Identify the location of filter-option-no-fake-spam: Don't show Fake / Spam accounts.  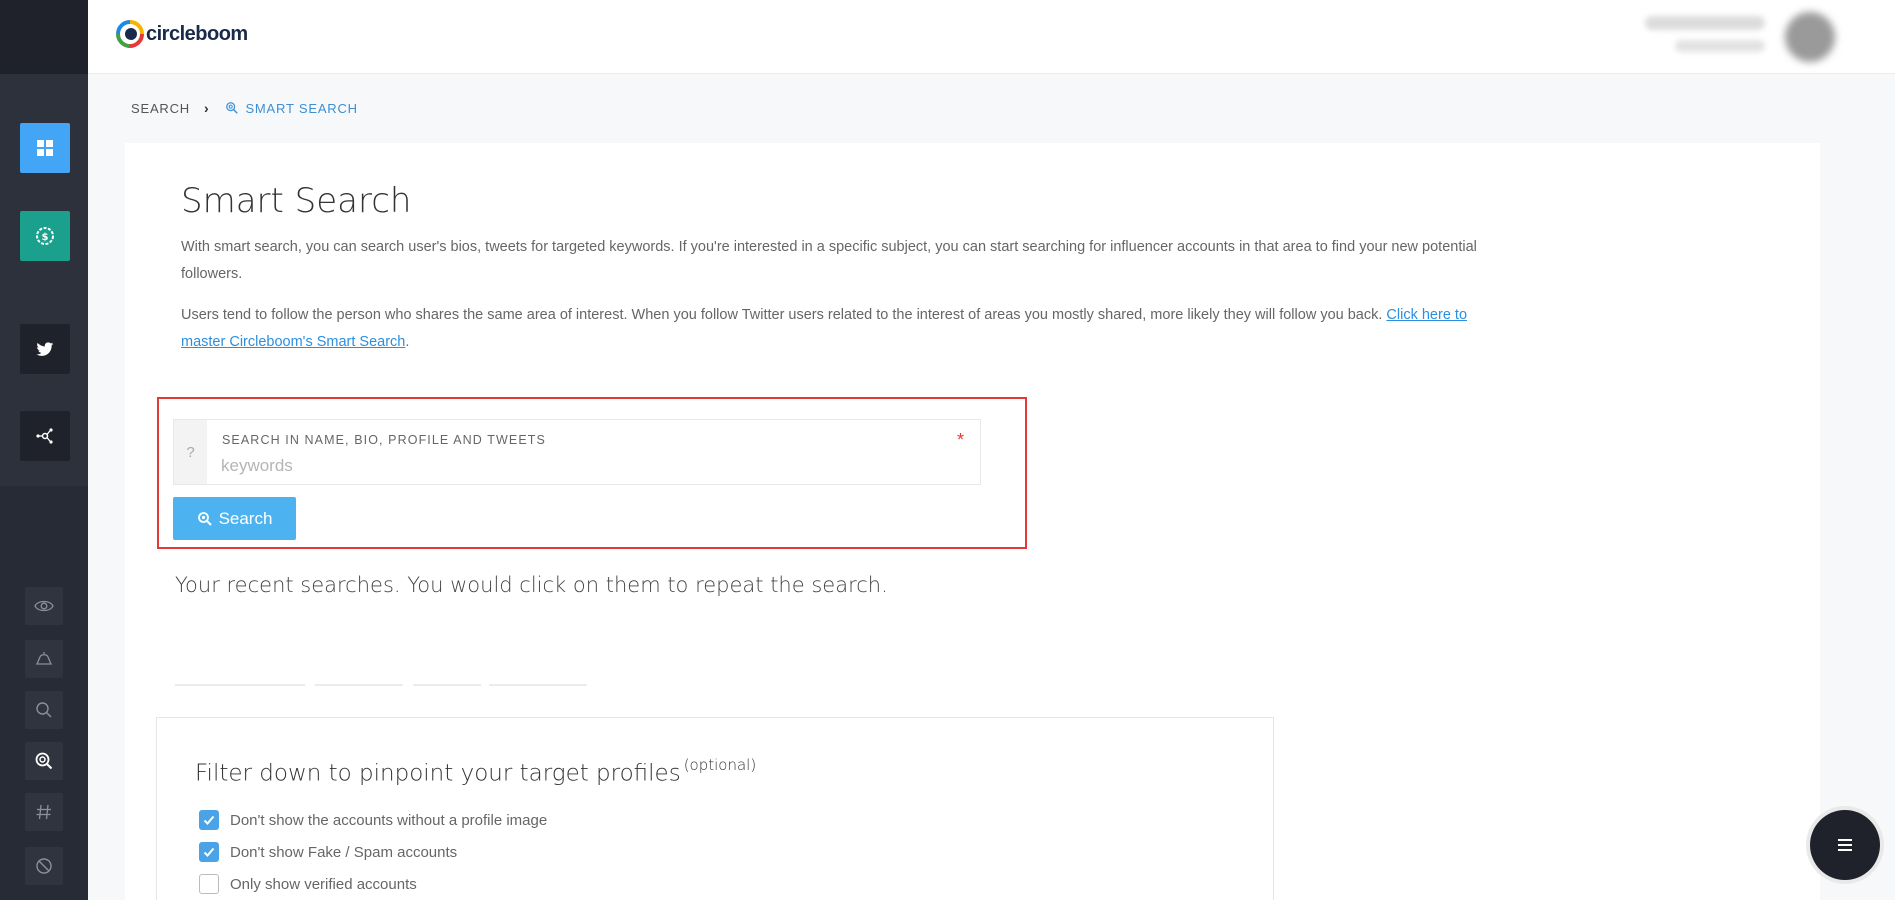
(328, 852).